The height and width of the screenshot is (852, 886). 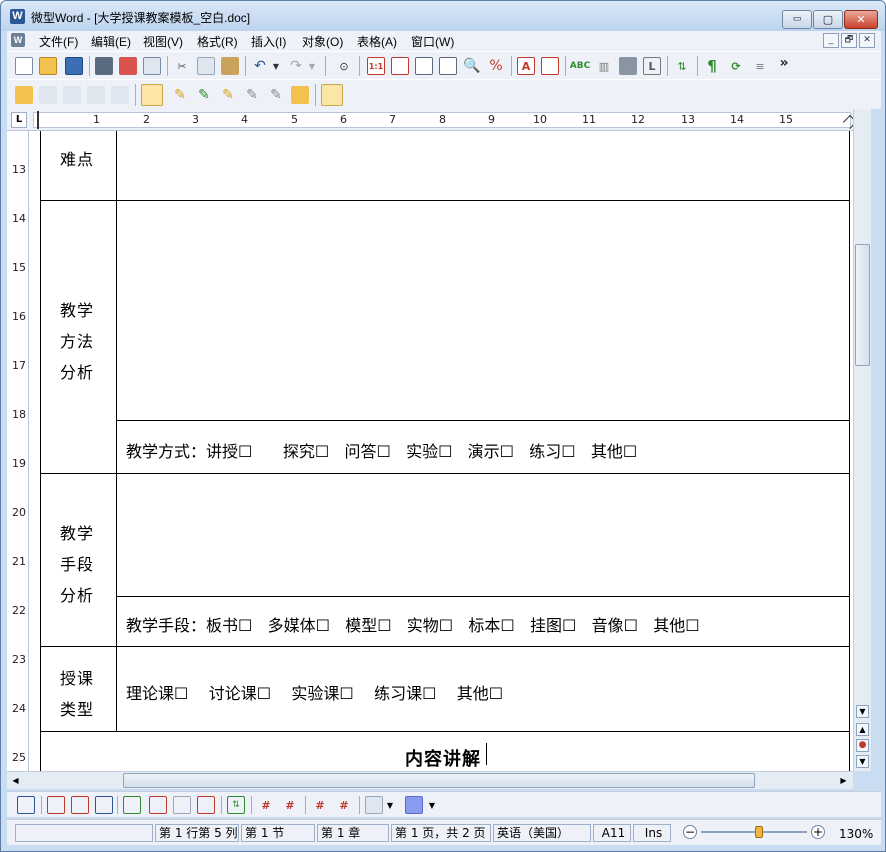 I want to click on next-comment-icon, so click(x=120, y=95).